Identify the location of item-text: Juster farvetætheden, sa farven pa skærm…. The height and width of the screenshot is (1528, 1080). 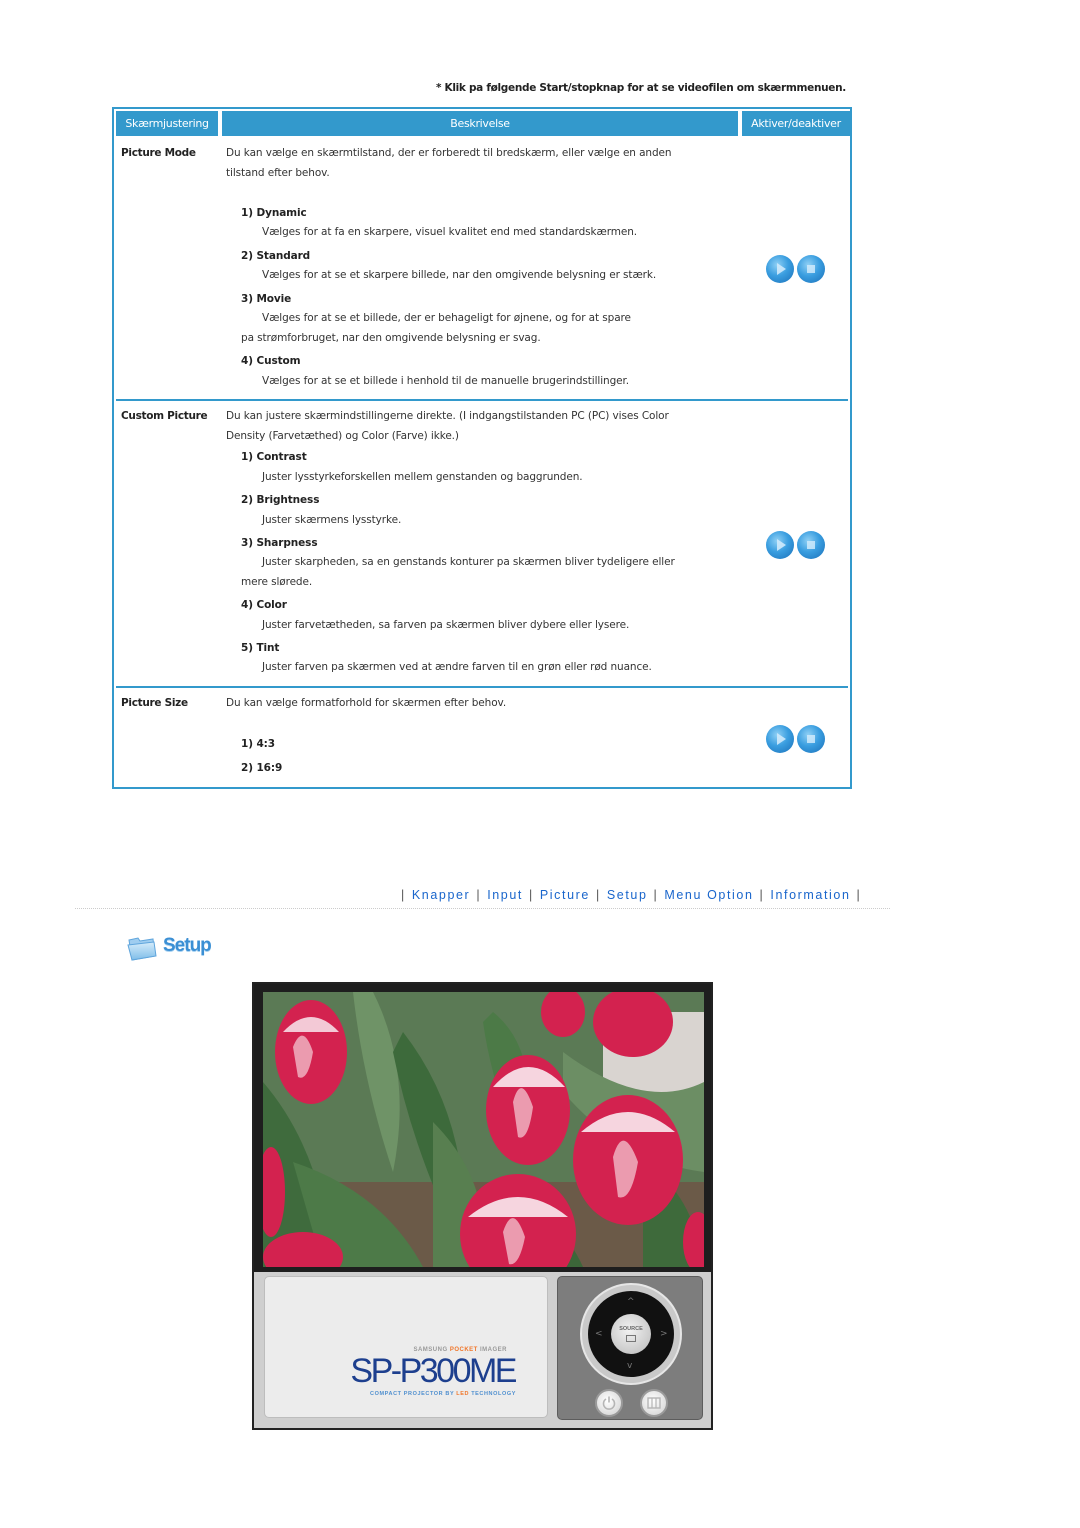
(446, 625).